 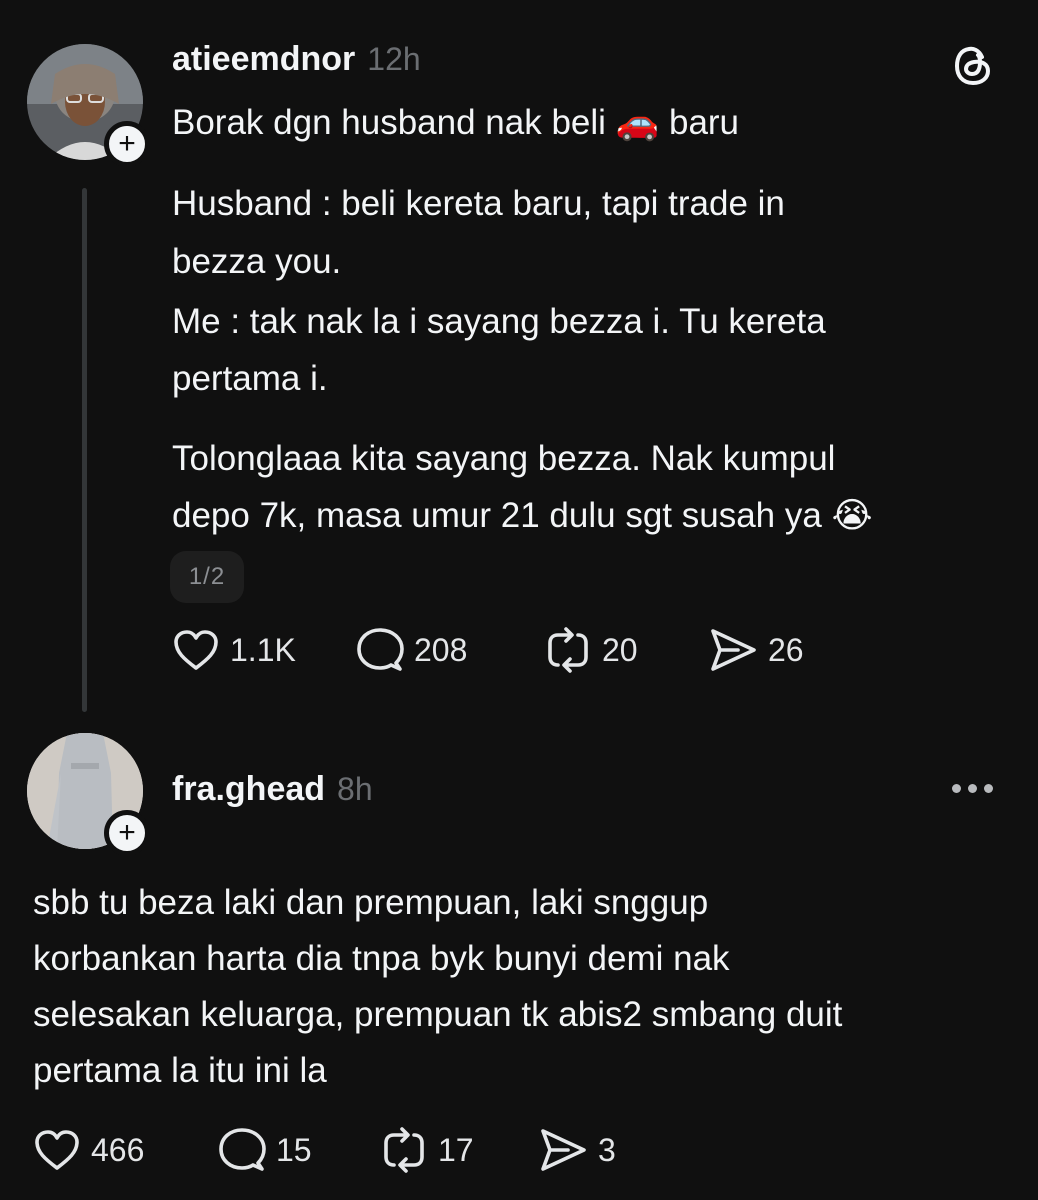 I want to click on post-like-button: 1.1K, so click(x=234, y=650).